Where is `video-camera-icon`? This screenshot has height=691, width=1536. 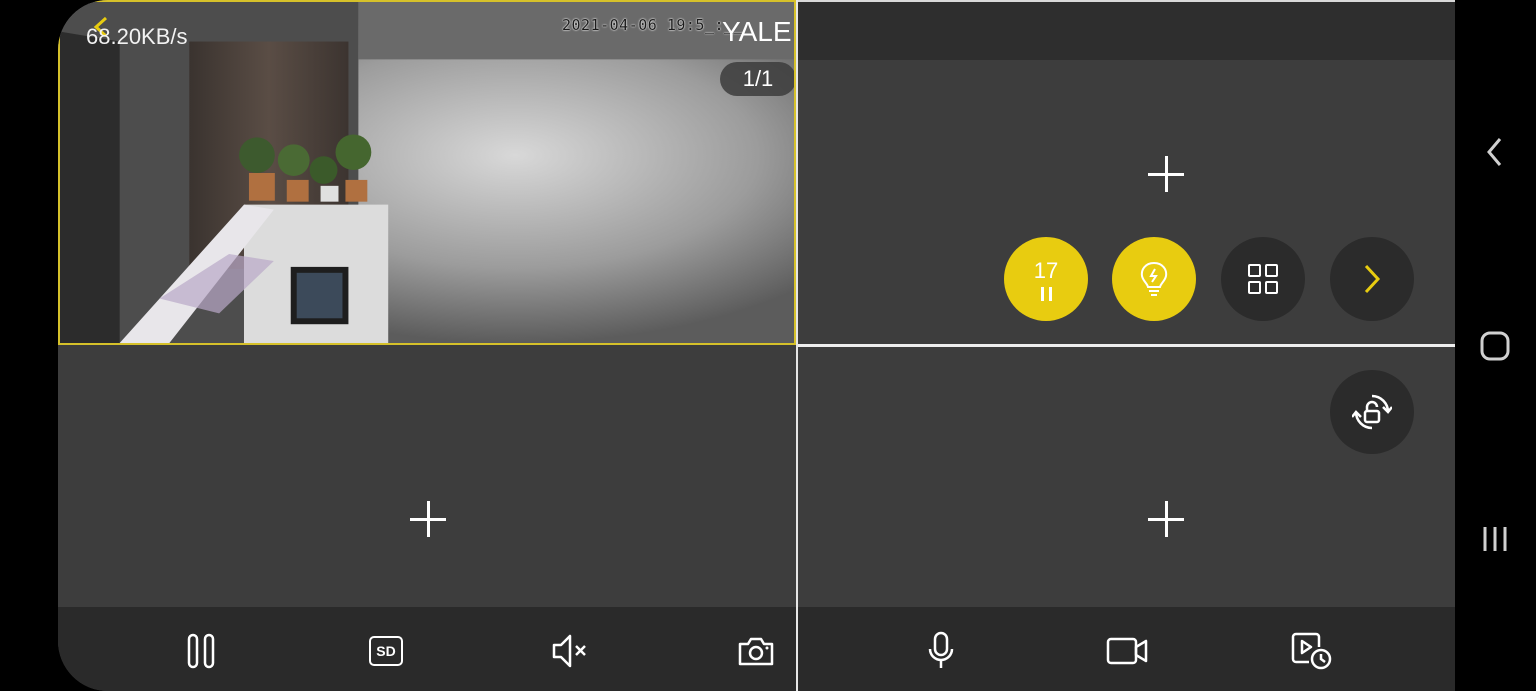
video-camera-icon is located at coordinates (1127, 651).